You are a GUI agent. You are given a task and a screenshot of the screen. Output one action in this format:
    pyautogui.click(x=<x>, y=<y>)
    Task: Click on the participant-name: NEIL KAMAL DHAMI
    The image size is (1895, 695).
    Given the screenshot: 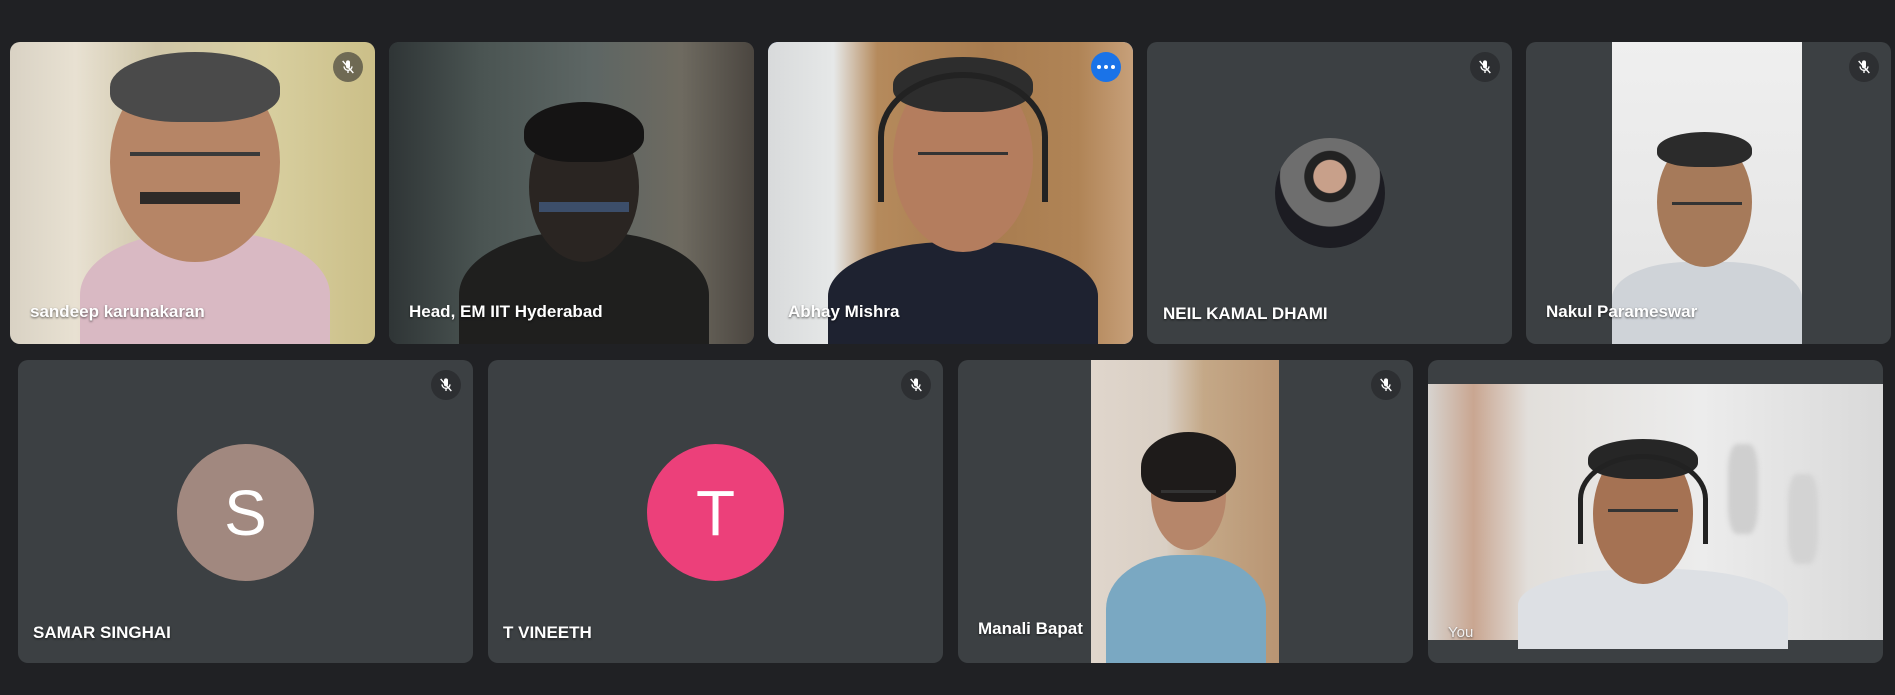 What is the action you would take?
    pyautogui.click(x=1245, y=313)
    